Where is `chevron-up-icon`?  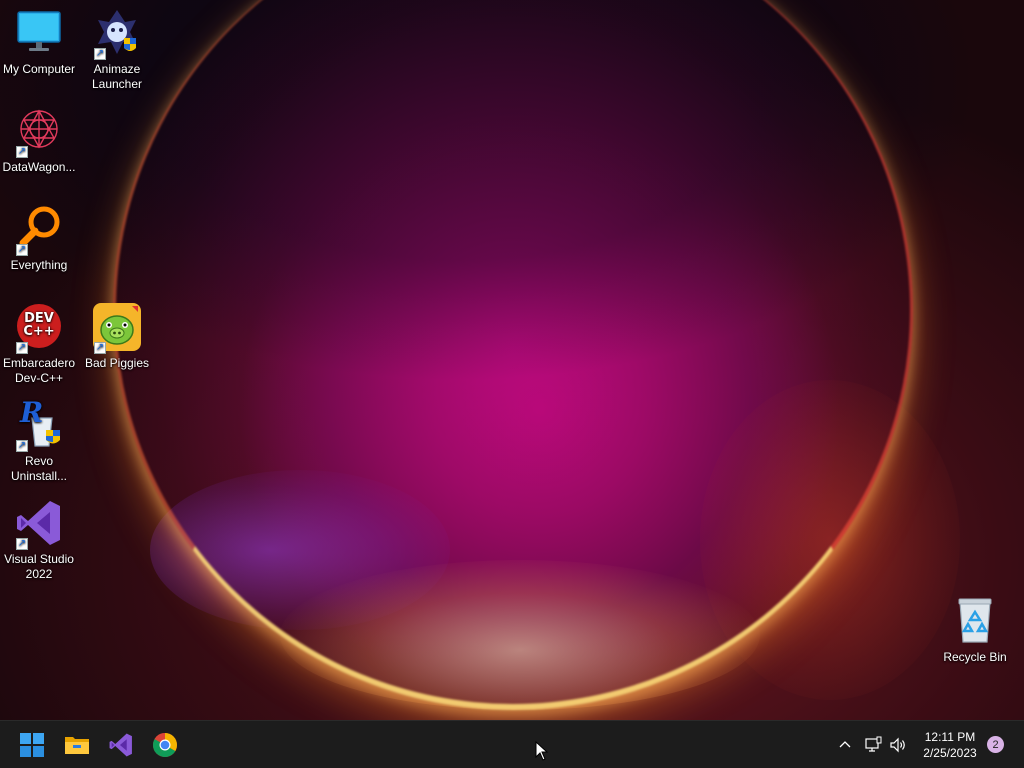 chevron-up-icon is located at coordinates (845, 744).